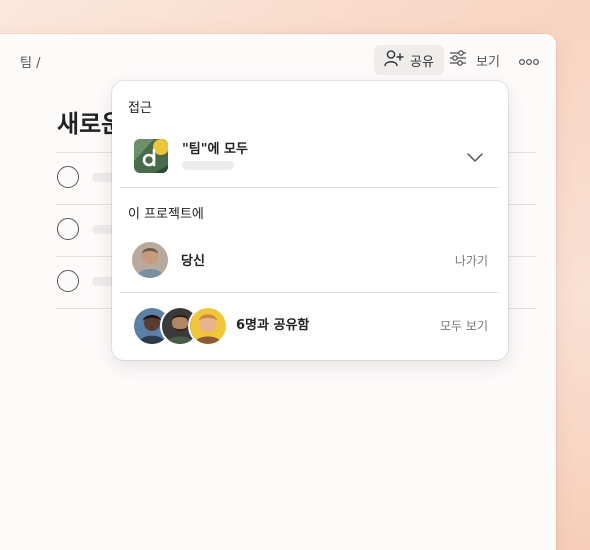  I want to click on more-button, so click(529, 60).